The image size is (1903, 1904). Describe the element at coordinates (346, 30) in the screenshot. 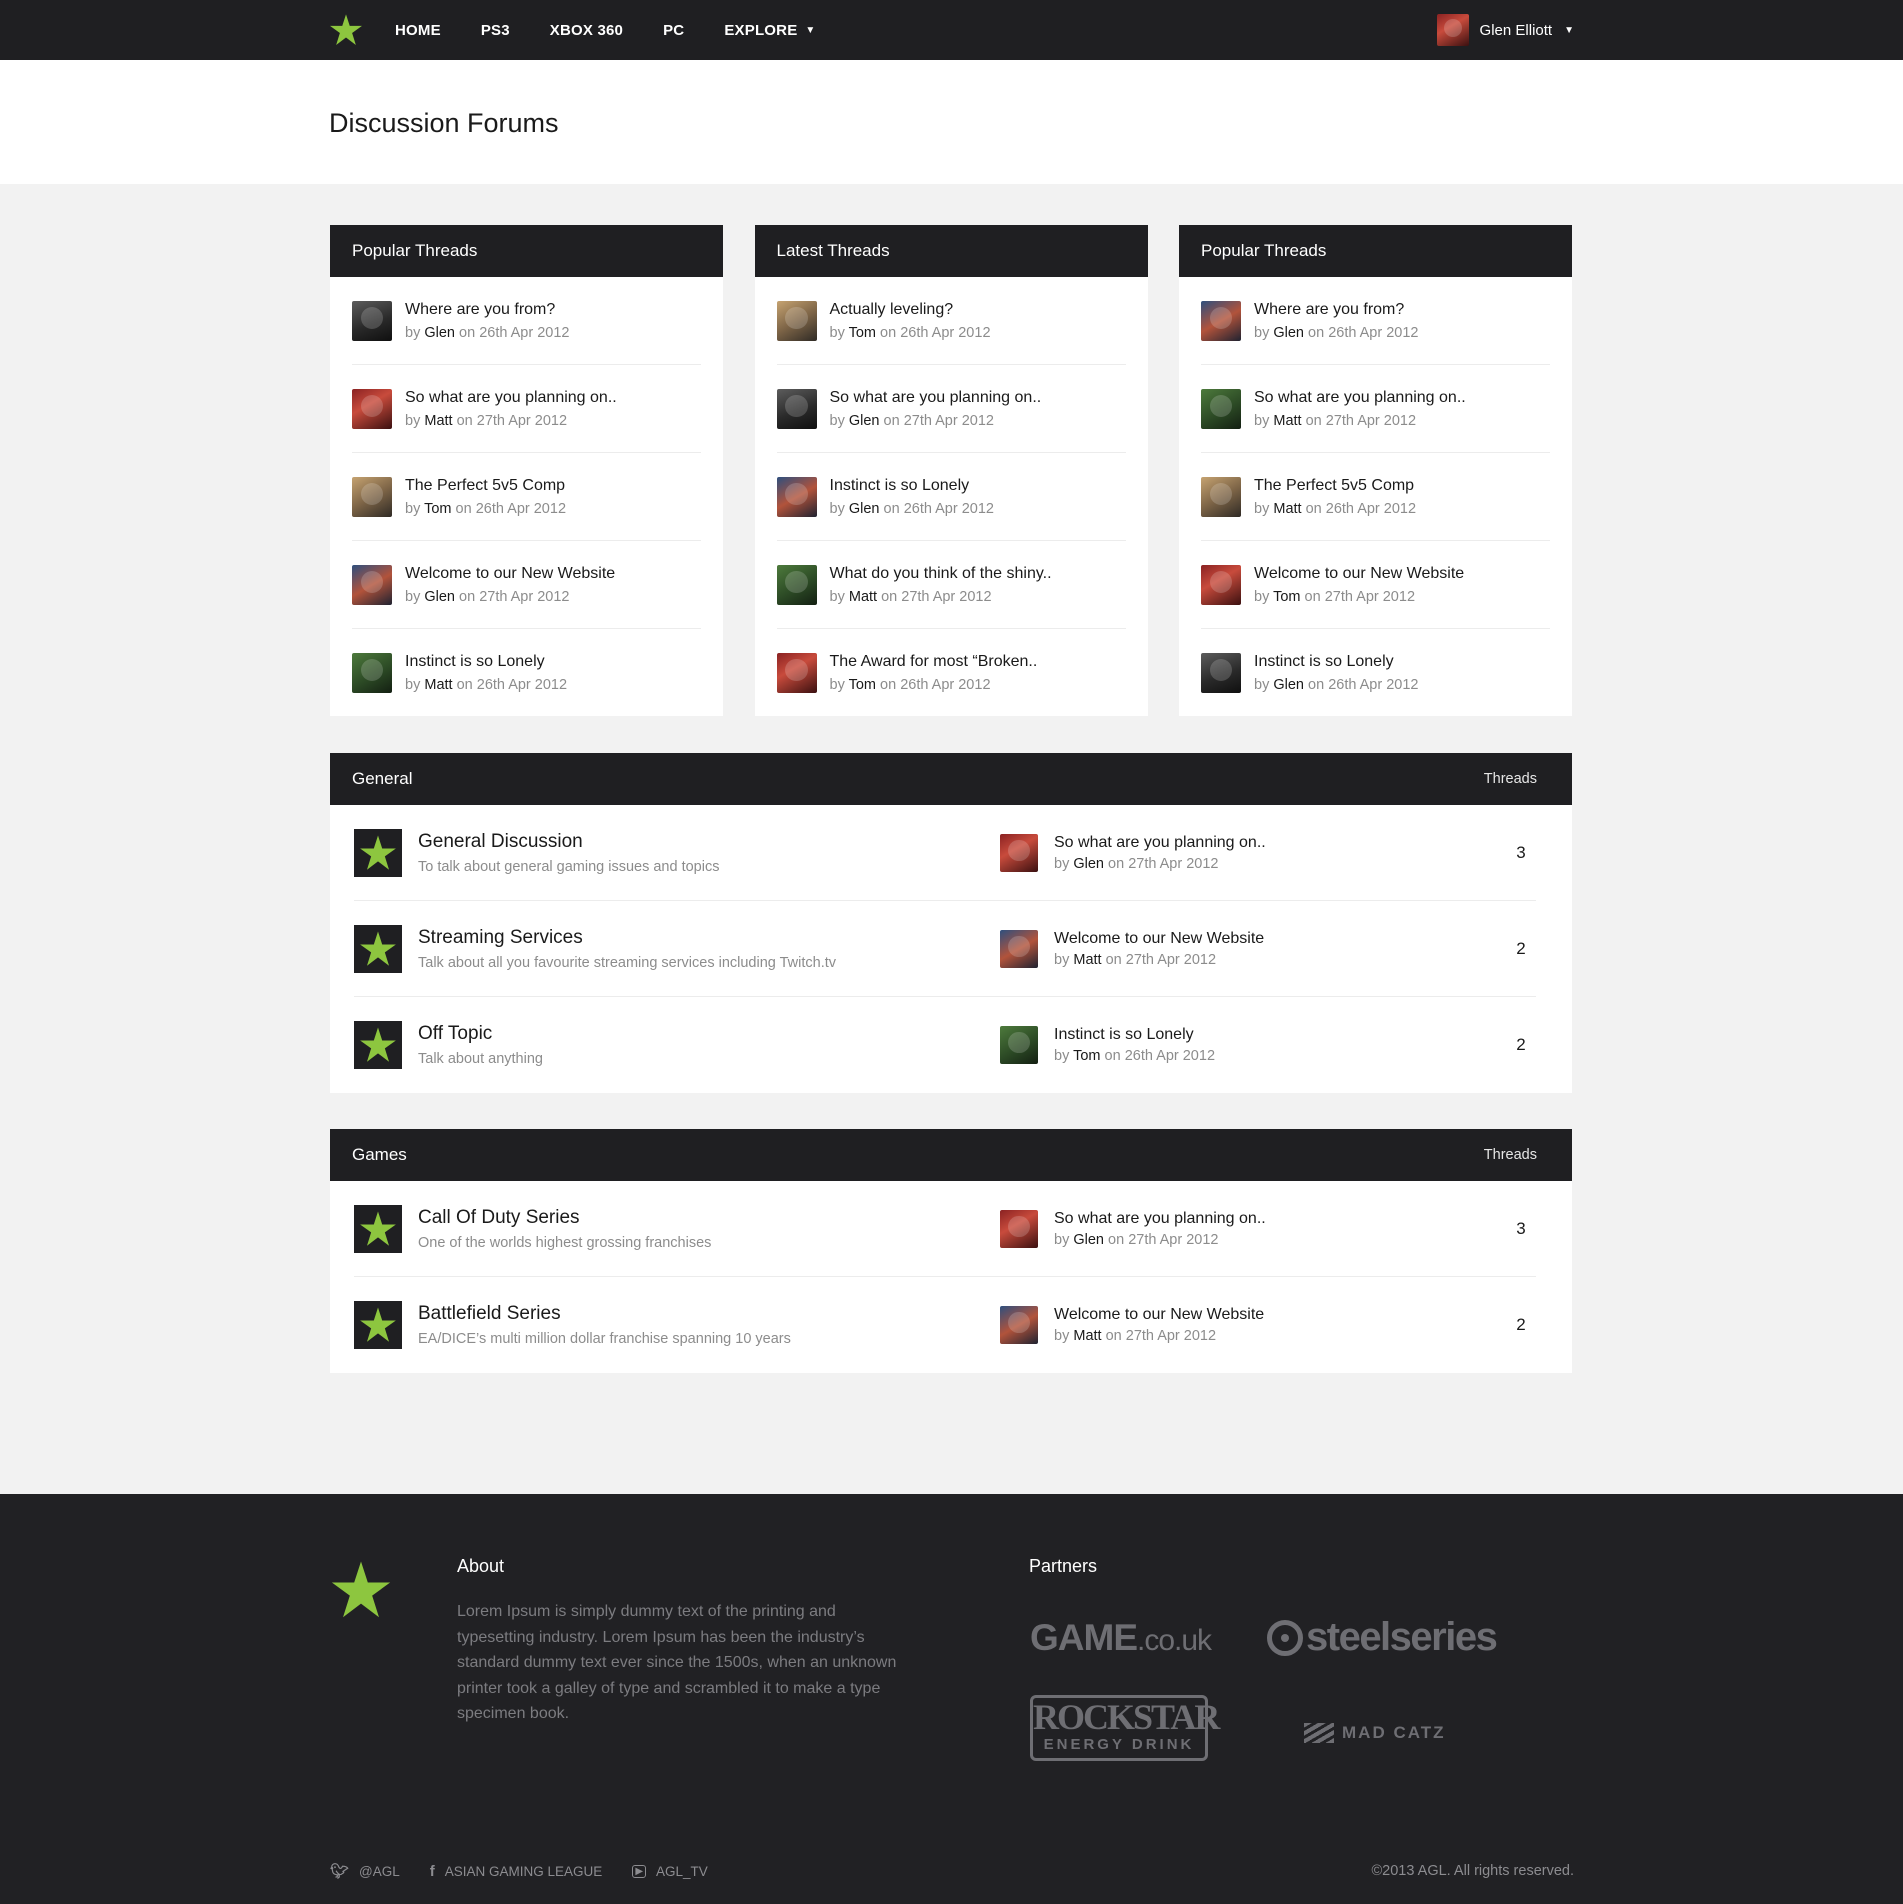

I see `star-logo-icon` at that location.